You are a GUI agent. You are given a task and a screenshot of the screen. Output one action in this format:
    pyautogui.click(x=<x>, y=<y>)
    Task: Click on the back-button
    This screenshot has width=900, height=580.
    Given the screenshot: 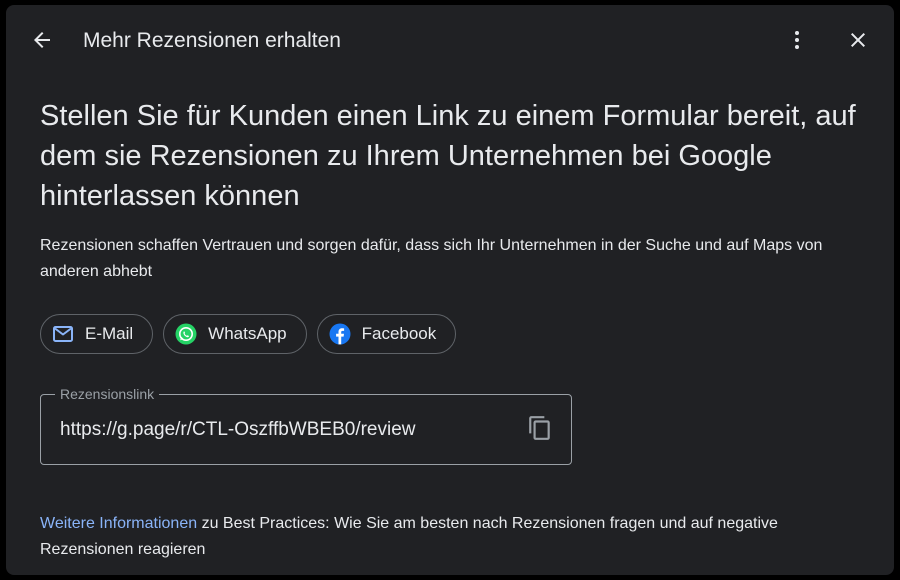 What is the action you would take?
    pyautogui.click(x=42, y=40)
    